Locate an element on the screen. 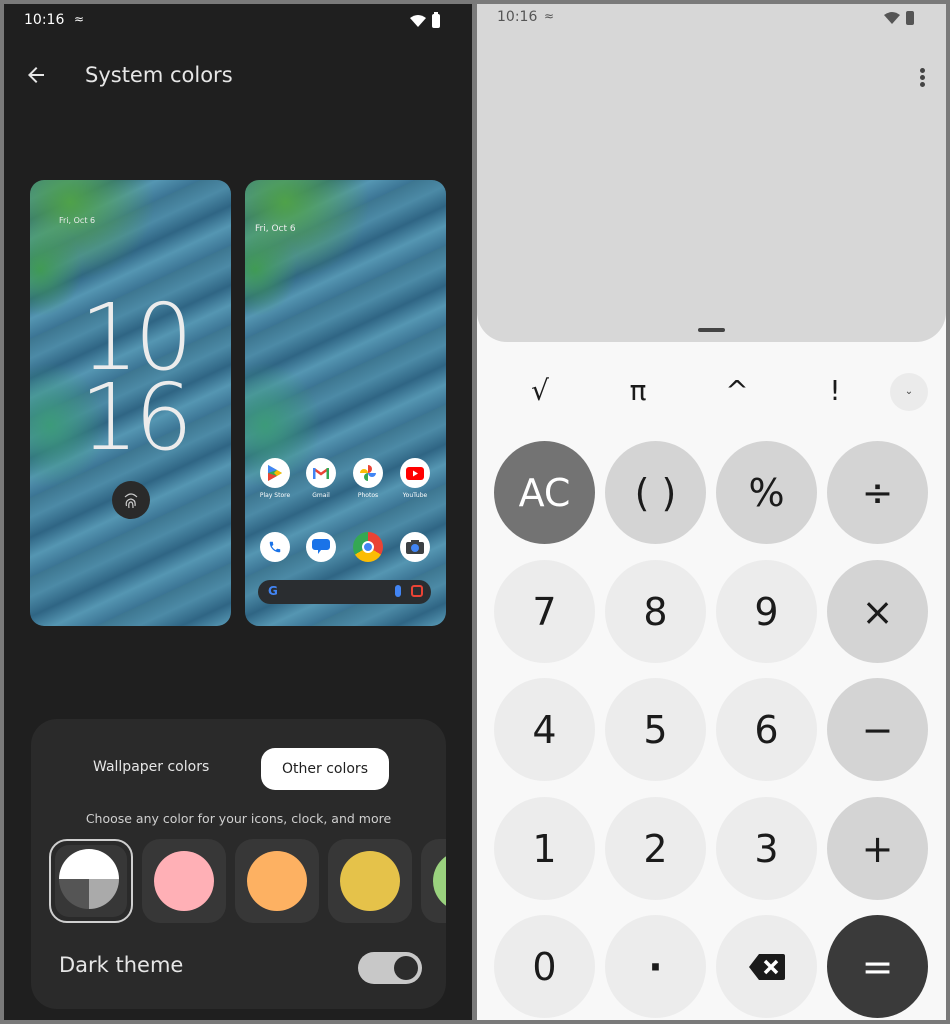  home-date: Fri, Oct 6 is located at coordinates (275, 229).